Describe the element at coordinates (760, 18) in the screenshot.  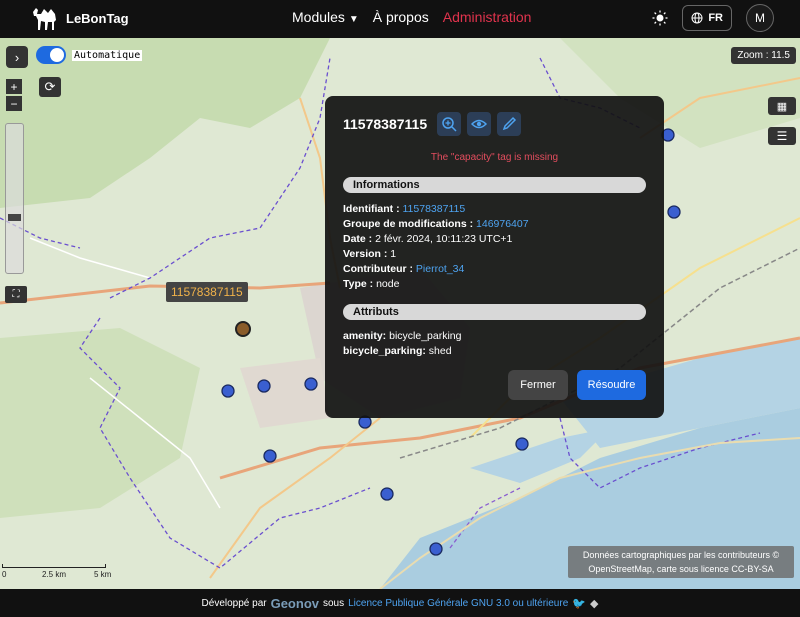
I see `user-avatar: M` at that location.